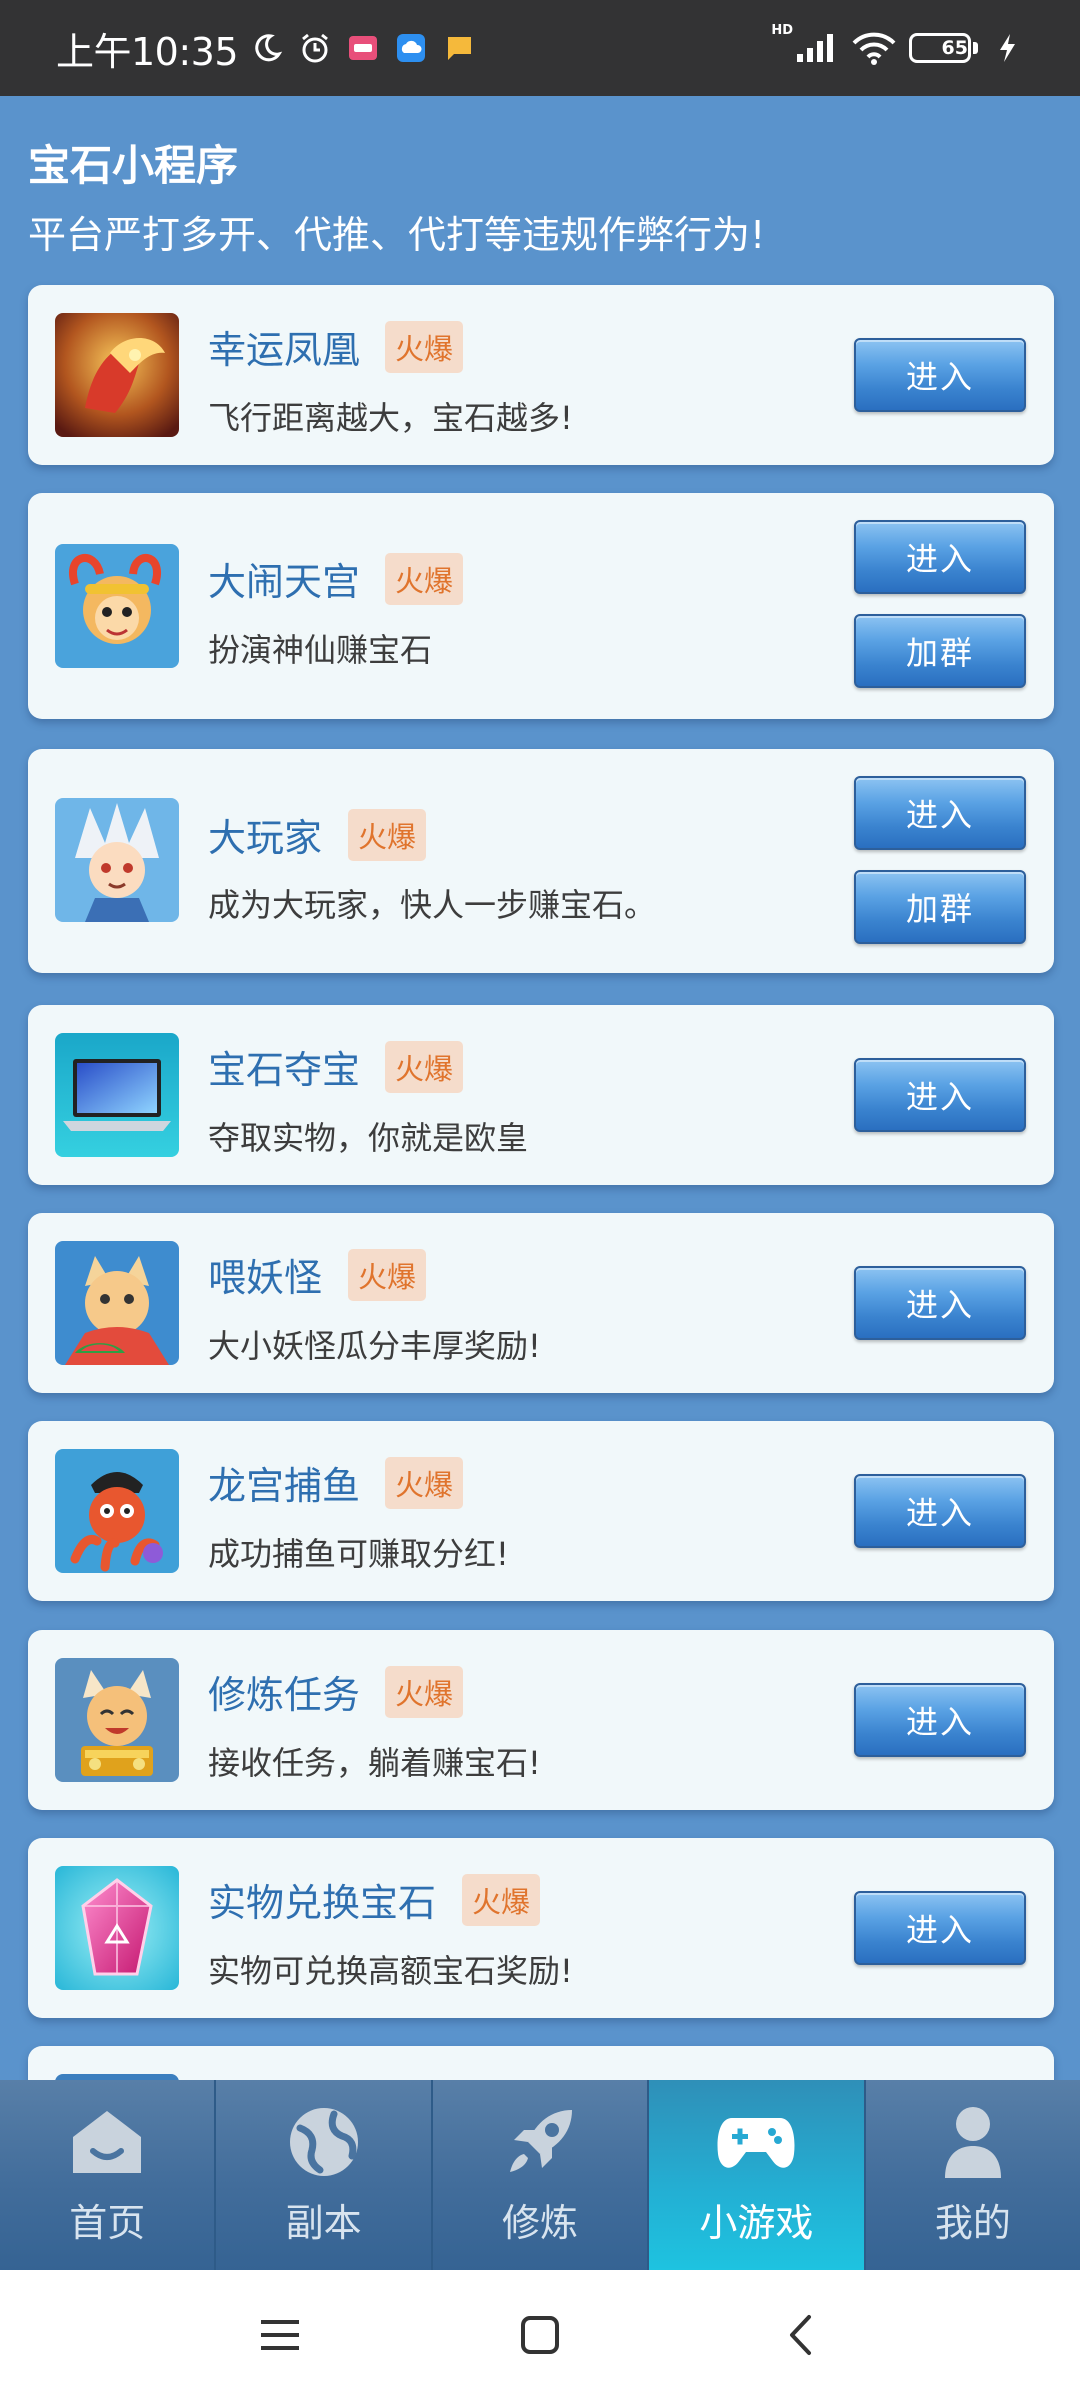 Image resolution: width=1080 pixels, height=2400 pixels. I want to click on game-card: 龙宫捕鱼 火爆 成功捕鱼可赚取分红! 进入, so click(541, 1511).